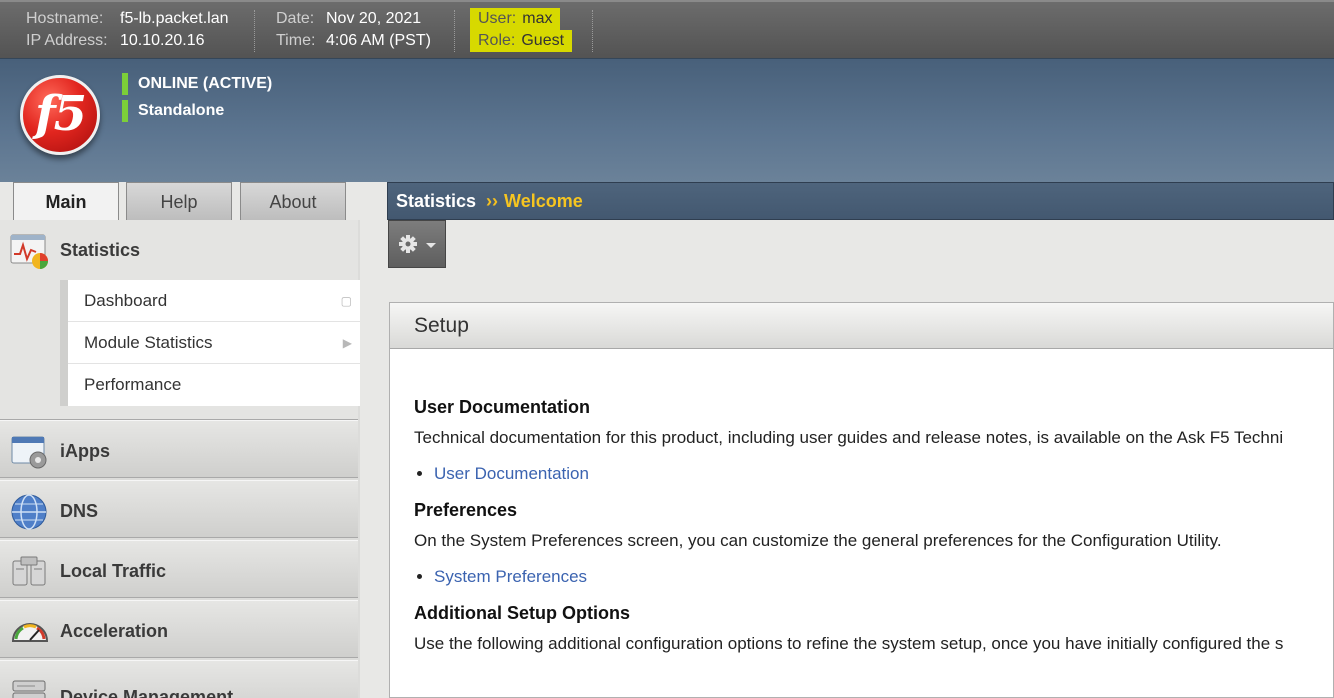 Image resolution: width=1334 pixels, height=698 pixels. I want to click on section-heading-user-documentation: User Documentation, so click(502, 407).